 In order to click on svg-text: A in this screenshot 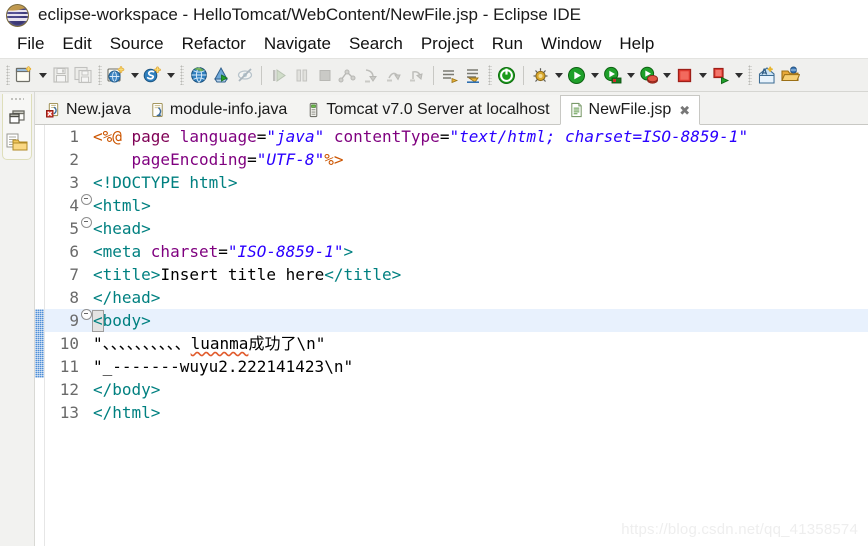, I will do `click(764, 71)`.